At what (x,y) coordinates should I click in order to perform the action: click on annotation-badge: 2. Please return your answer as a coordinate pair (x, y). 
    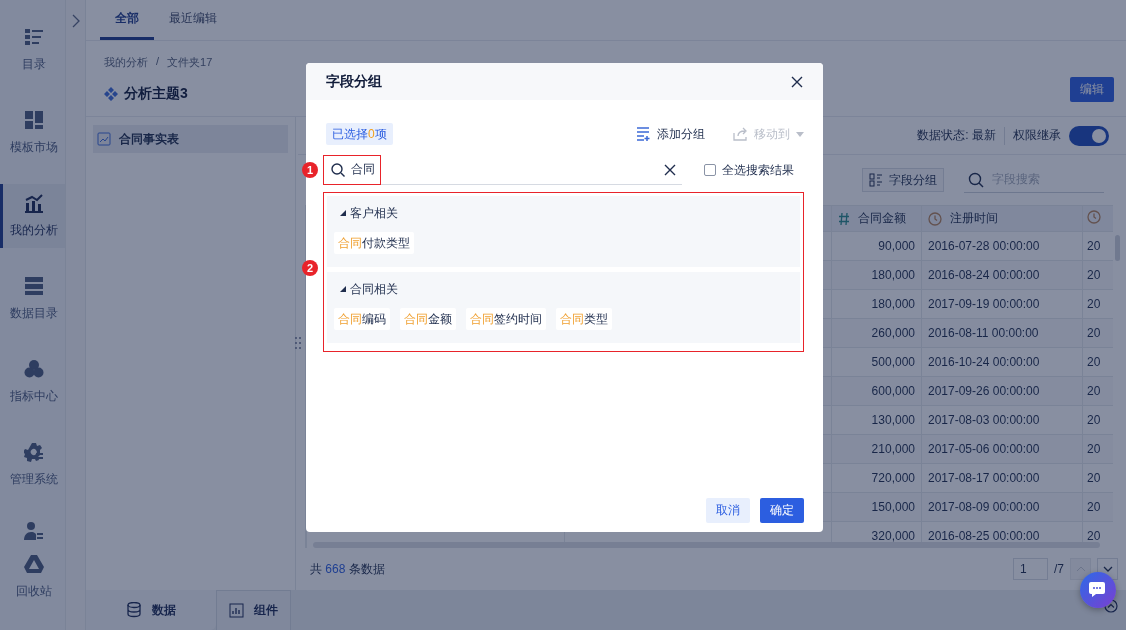
    Looking at the image, I should click on (310, 268).